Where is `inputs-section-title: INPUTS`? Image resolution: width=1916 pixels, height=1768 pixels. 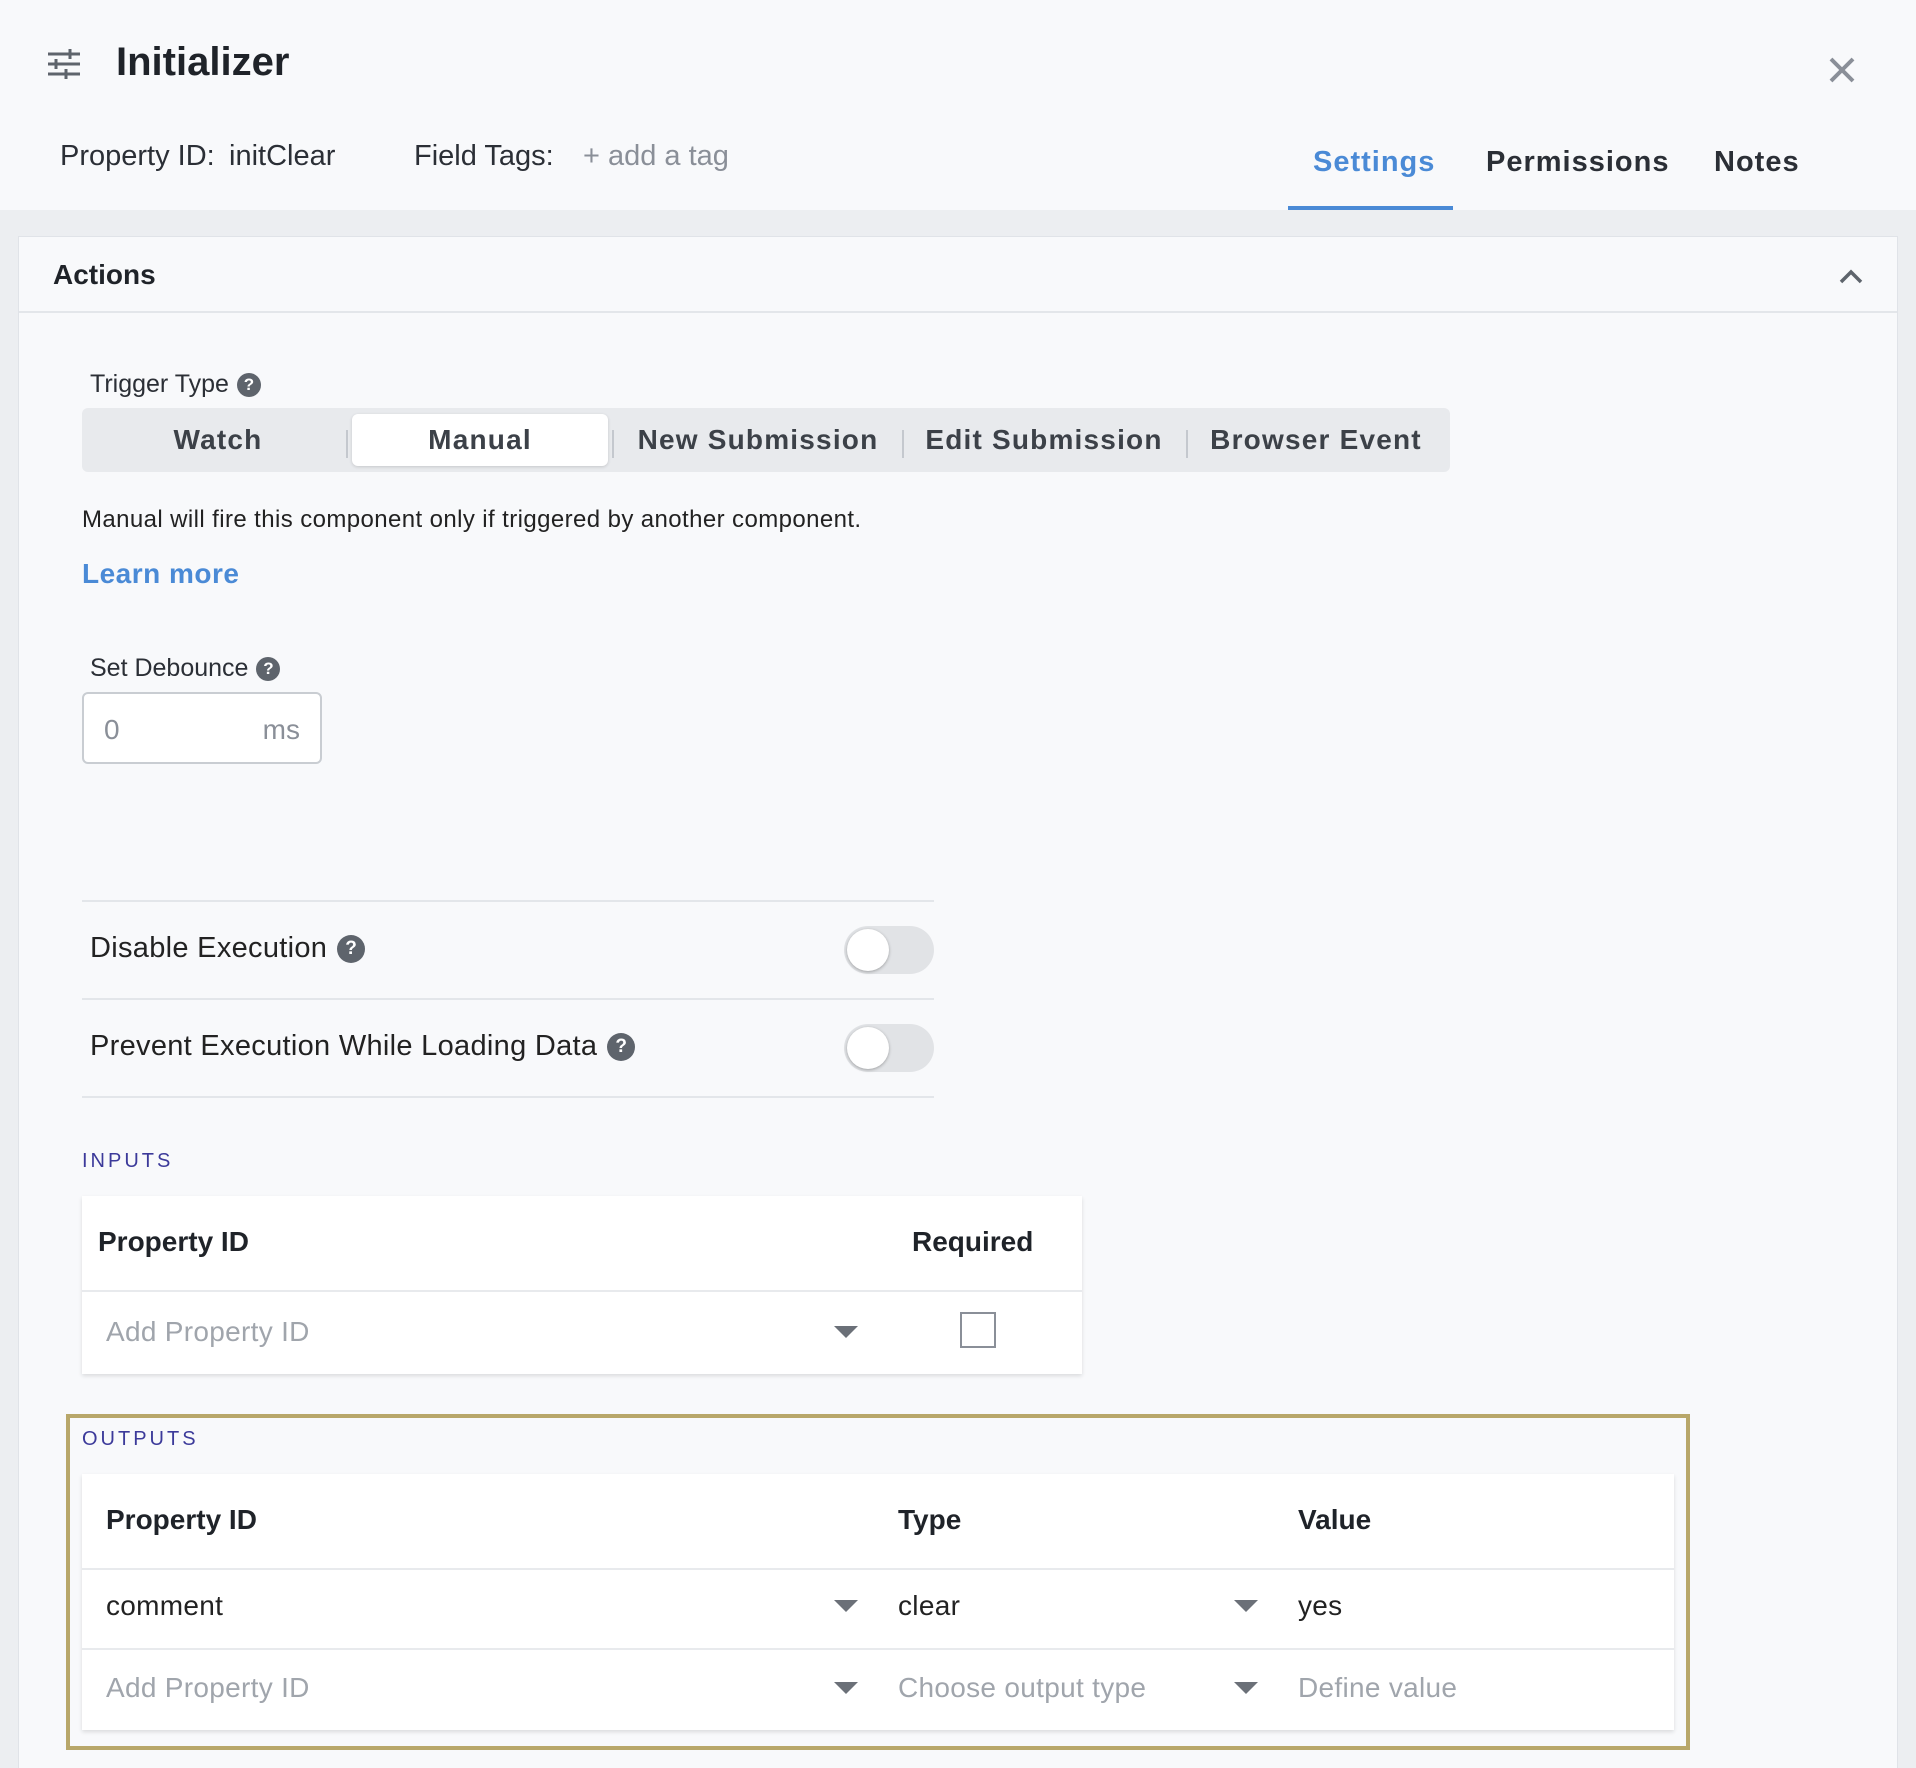 inputs-section-title: INPUTS is located at coordinates (128, 1161).